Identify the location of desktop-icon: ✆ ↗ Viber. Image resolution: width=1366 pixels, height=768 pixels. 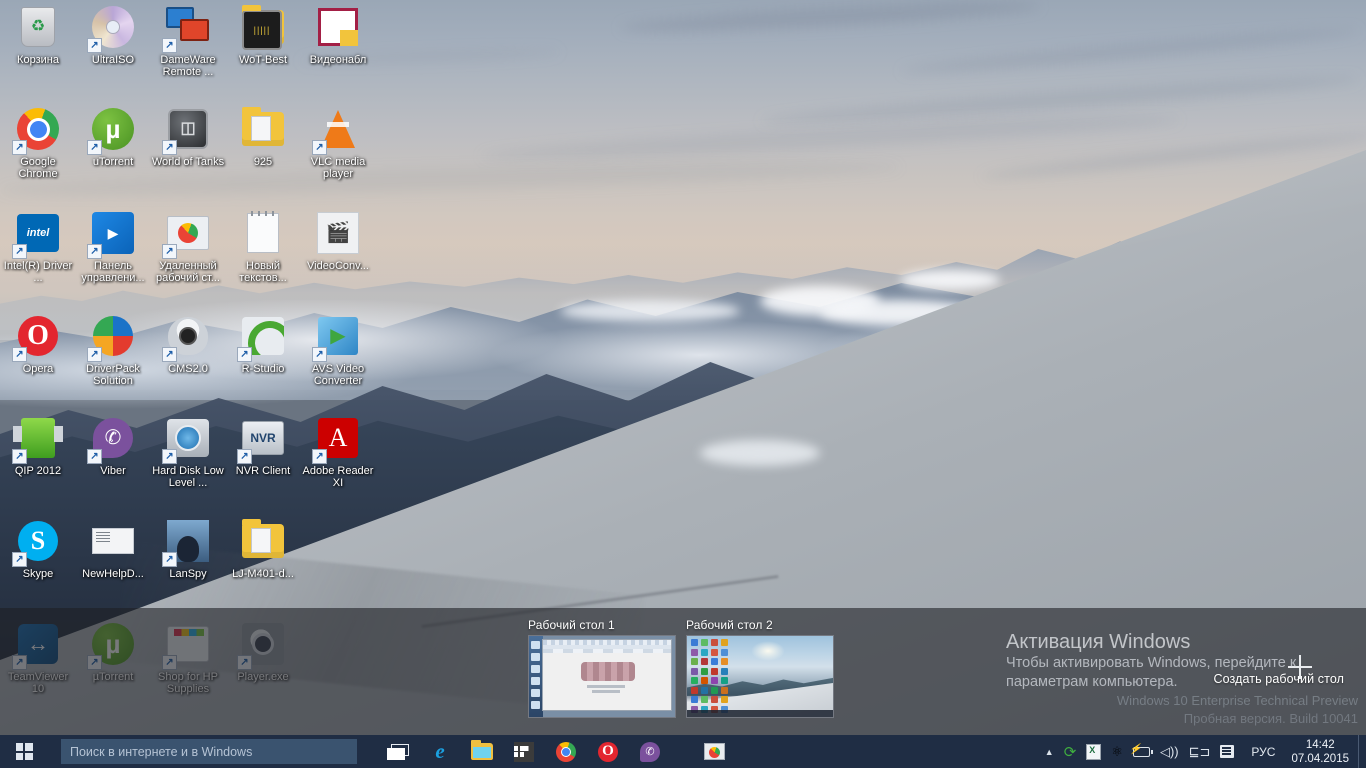
(113, 445).